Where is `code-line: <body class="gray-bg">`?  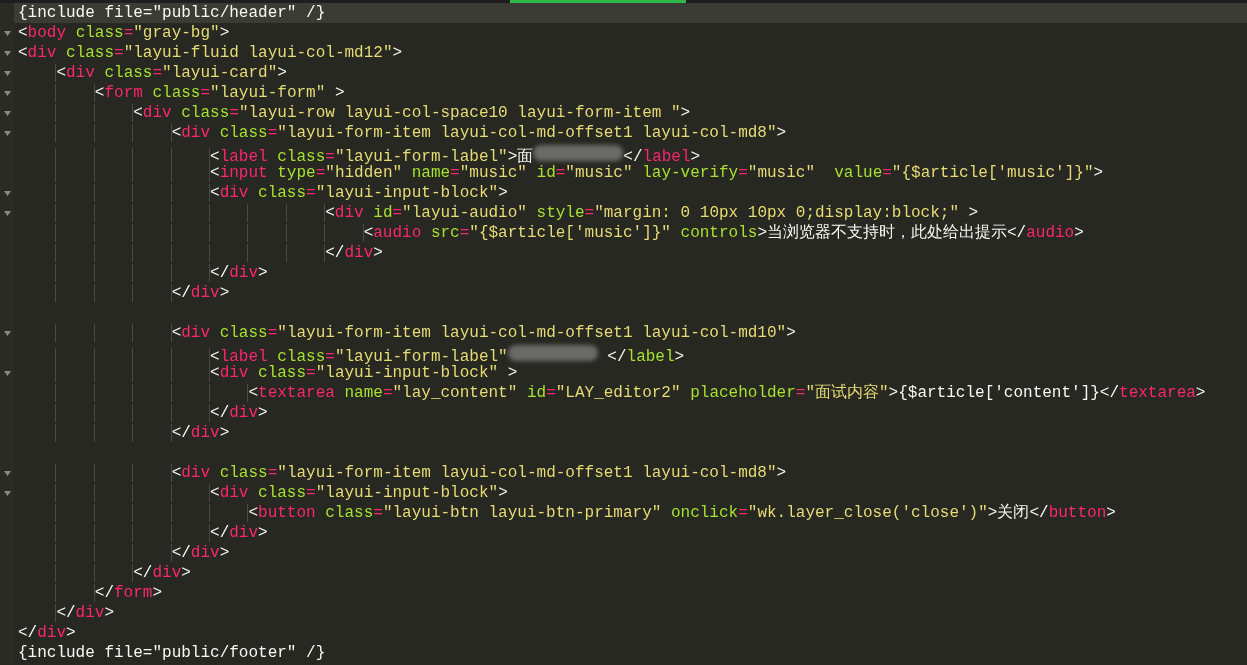 code-line: <body class="gray-bg"> is located at coordinates (124, 33).